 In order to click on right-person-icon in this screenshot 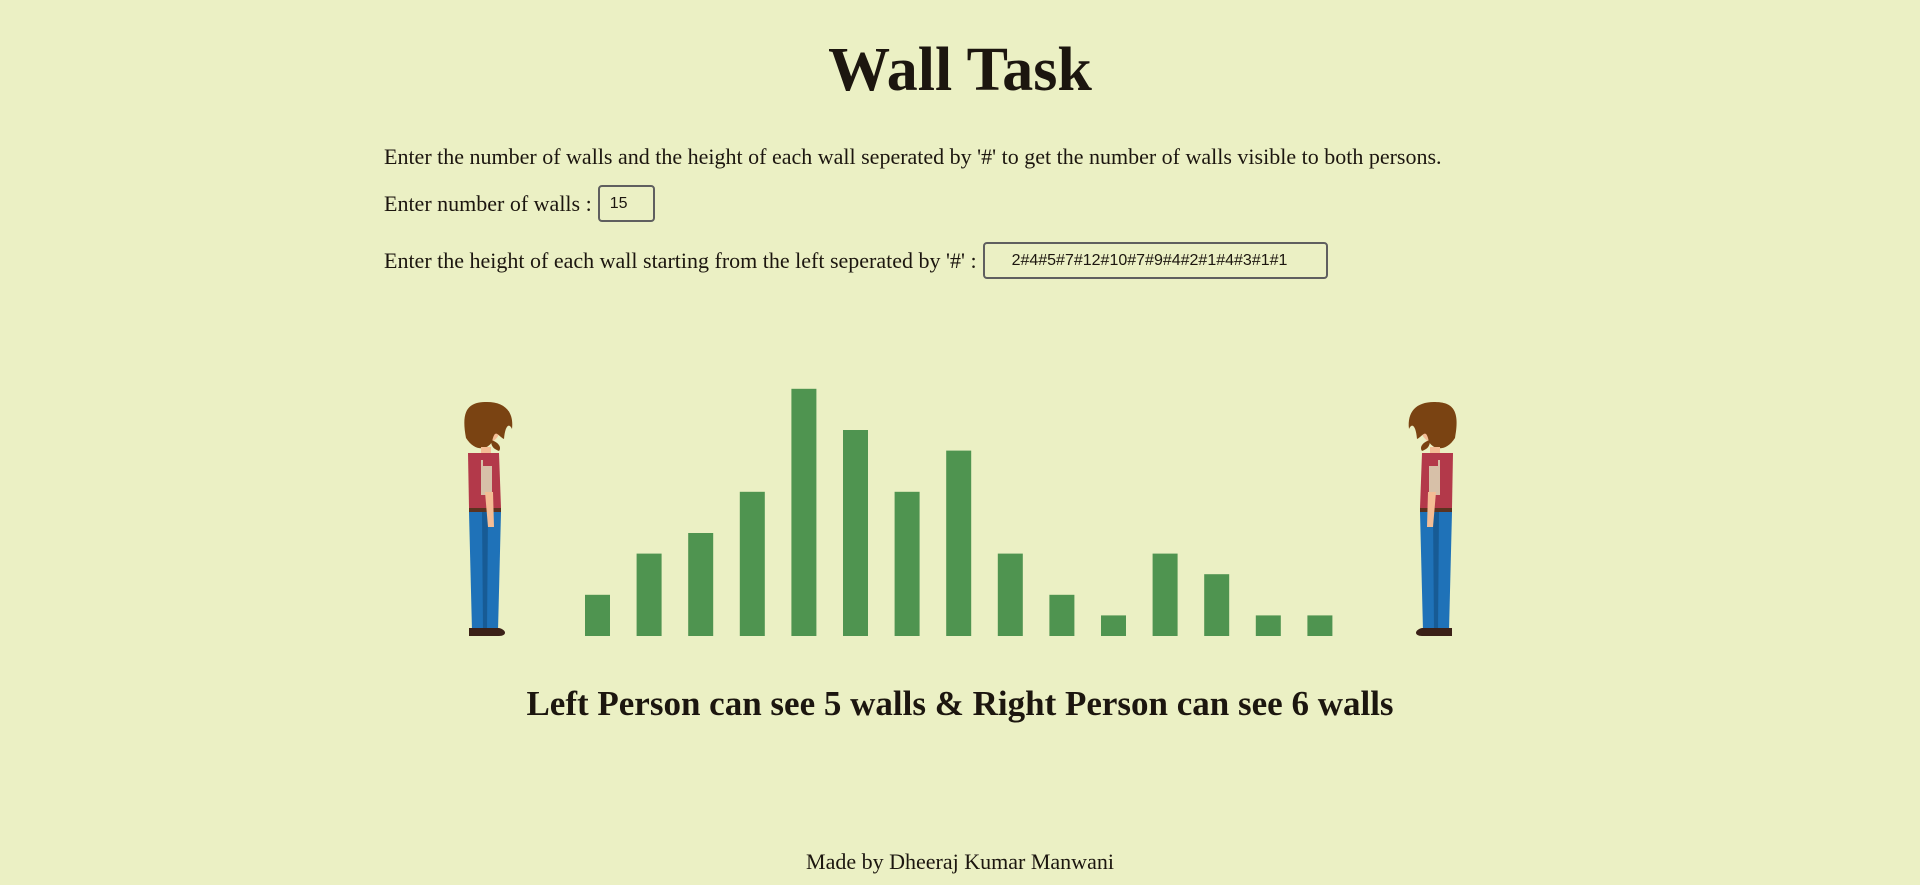, I will do `click(1432, 519)`.